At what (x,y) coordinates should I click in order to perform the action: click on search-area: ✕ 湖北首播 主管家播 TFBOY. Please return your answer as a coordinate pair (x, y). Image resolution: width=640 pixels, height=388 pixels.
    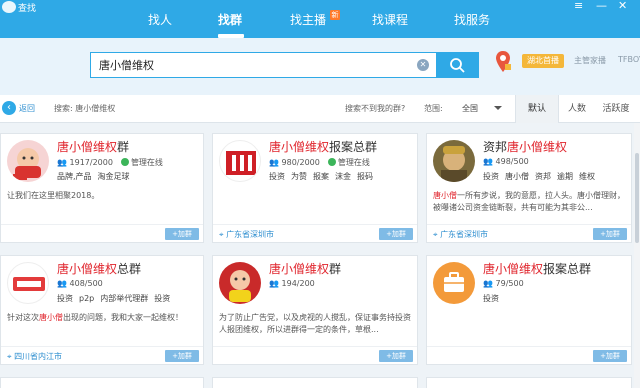
    Looking at the image, I should click on (320, 66).